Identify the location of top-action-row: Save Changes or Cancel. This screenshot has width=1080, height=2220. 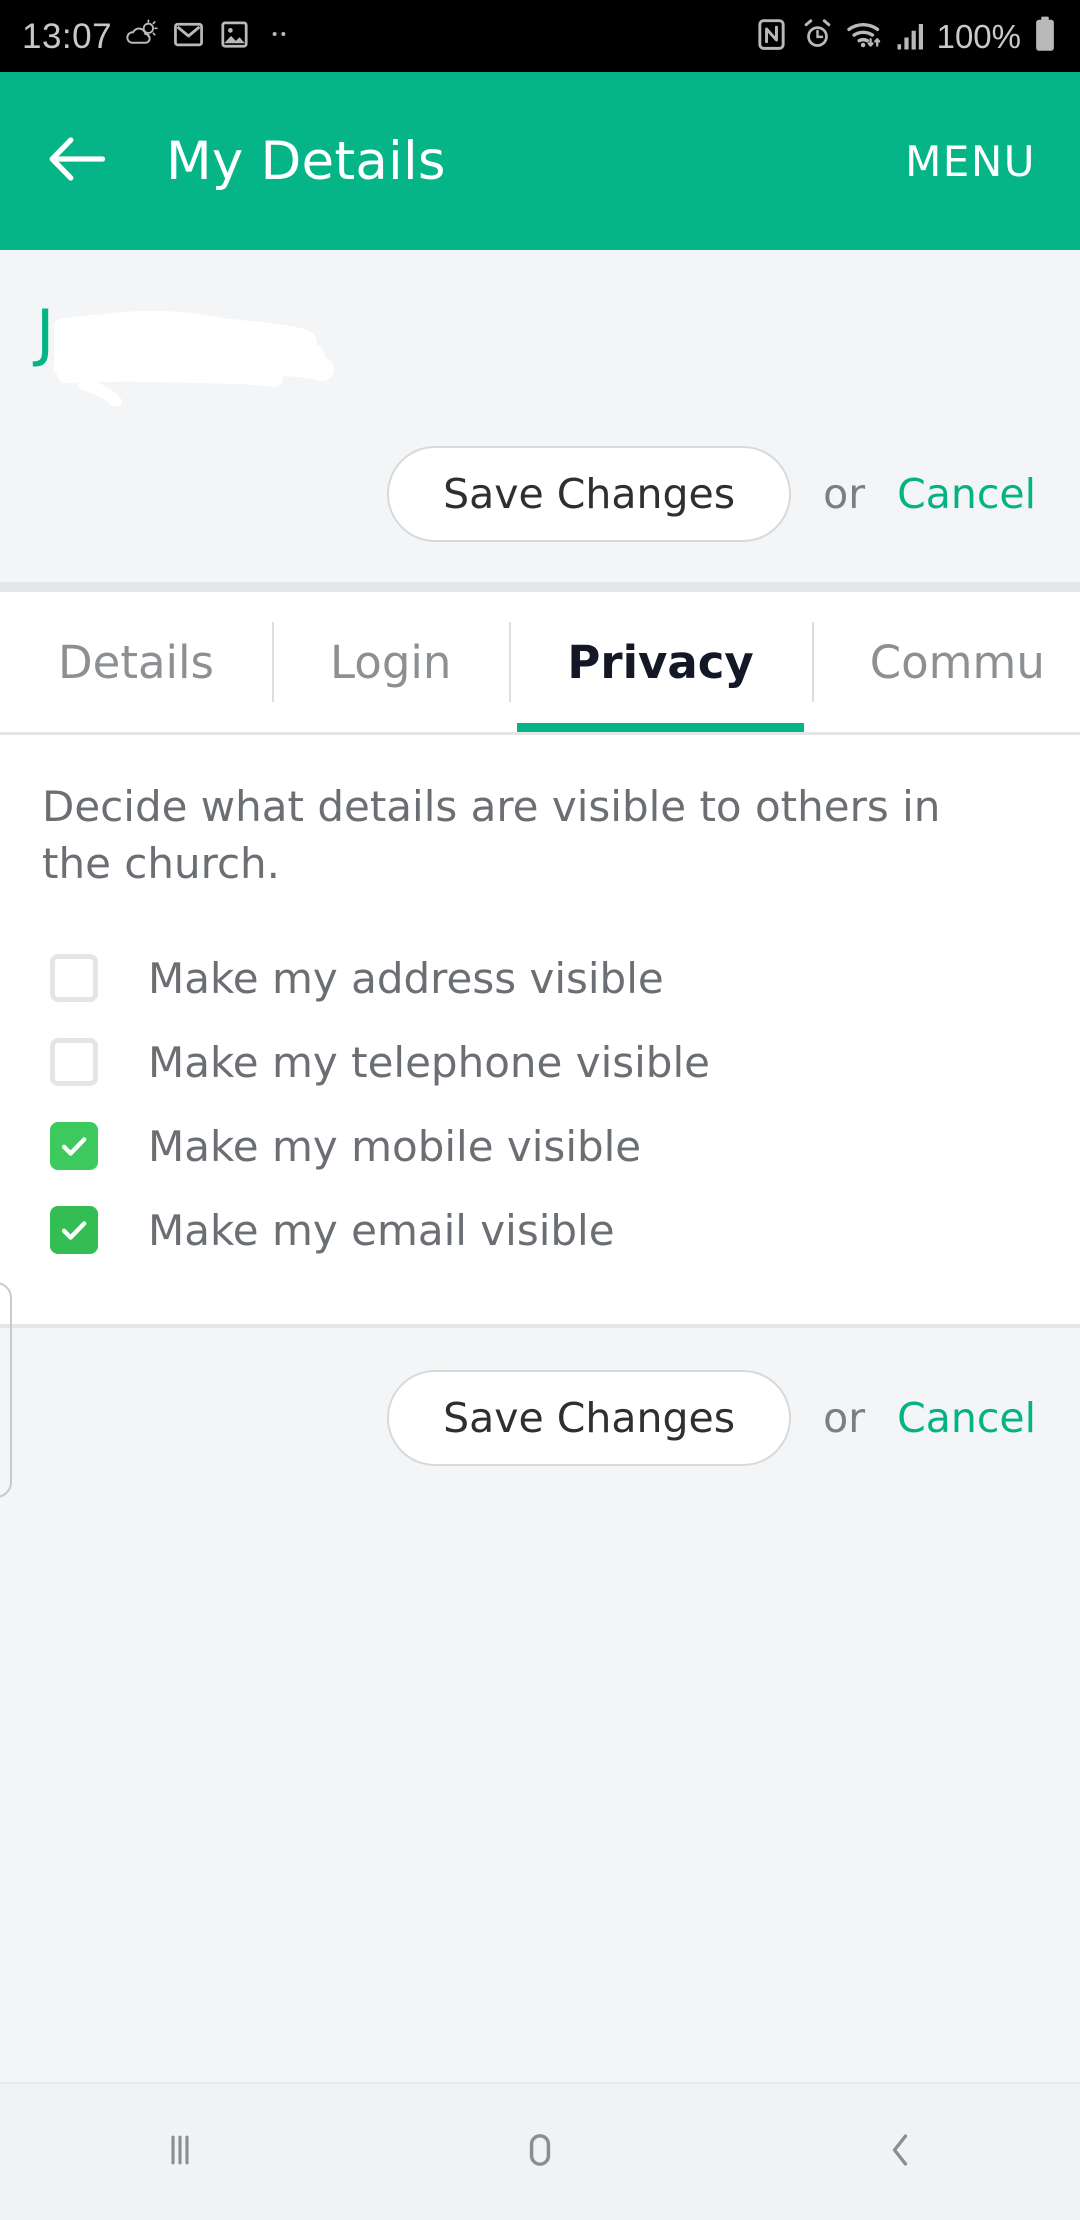
(540, 505).